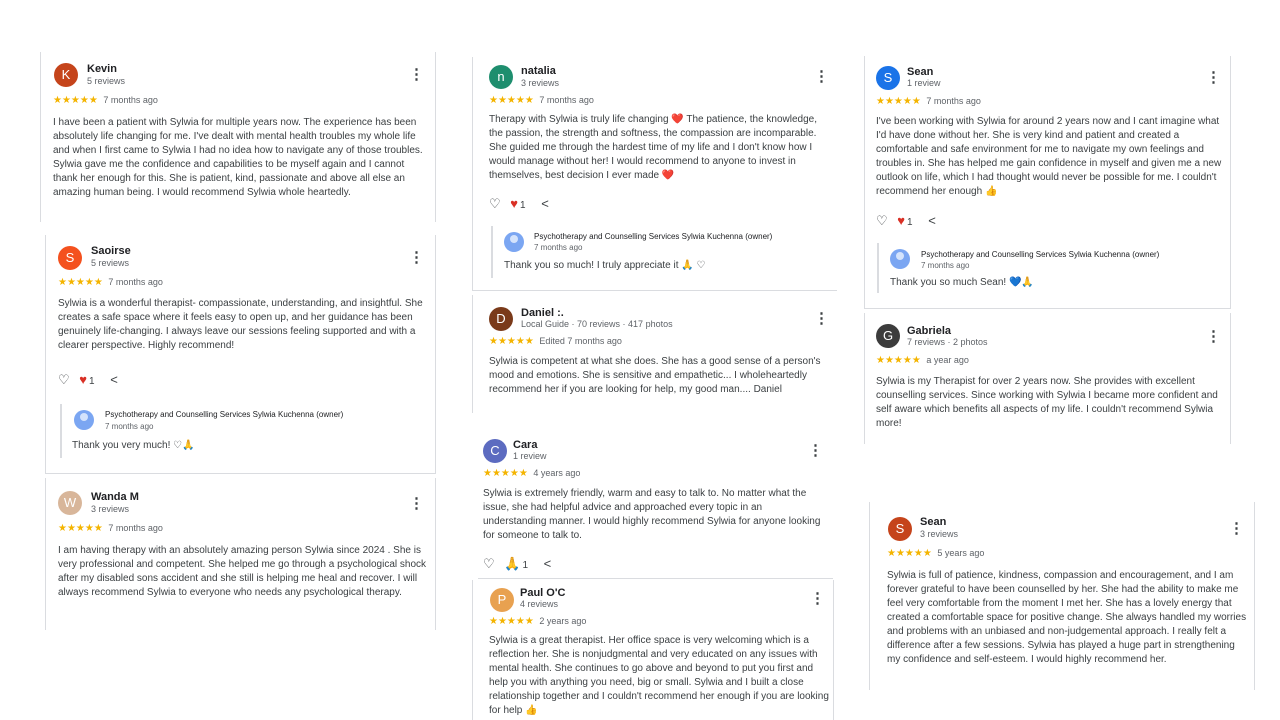  Describe the element at coordinates (542, 593) in the screenshot. I see `reviewer-name: Paul O'C` at that location.